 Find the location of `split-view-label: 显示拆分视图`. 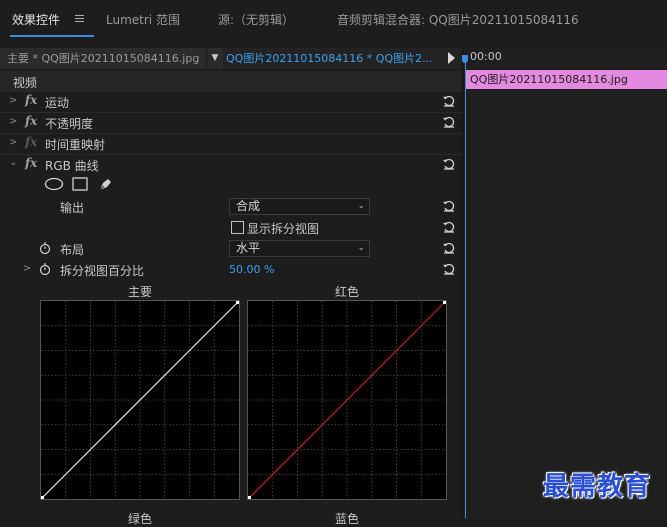

split-view-label: 显示拆分视图 is located at coordinates (283, 228).